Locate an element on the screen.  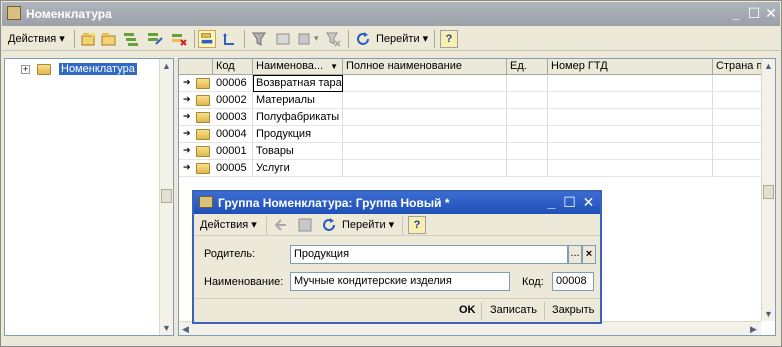
save-icon is located at coordinates (305, 225).